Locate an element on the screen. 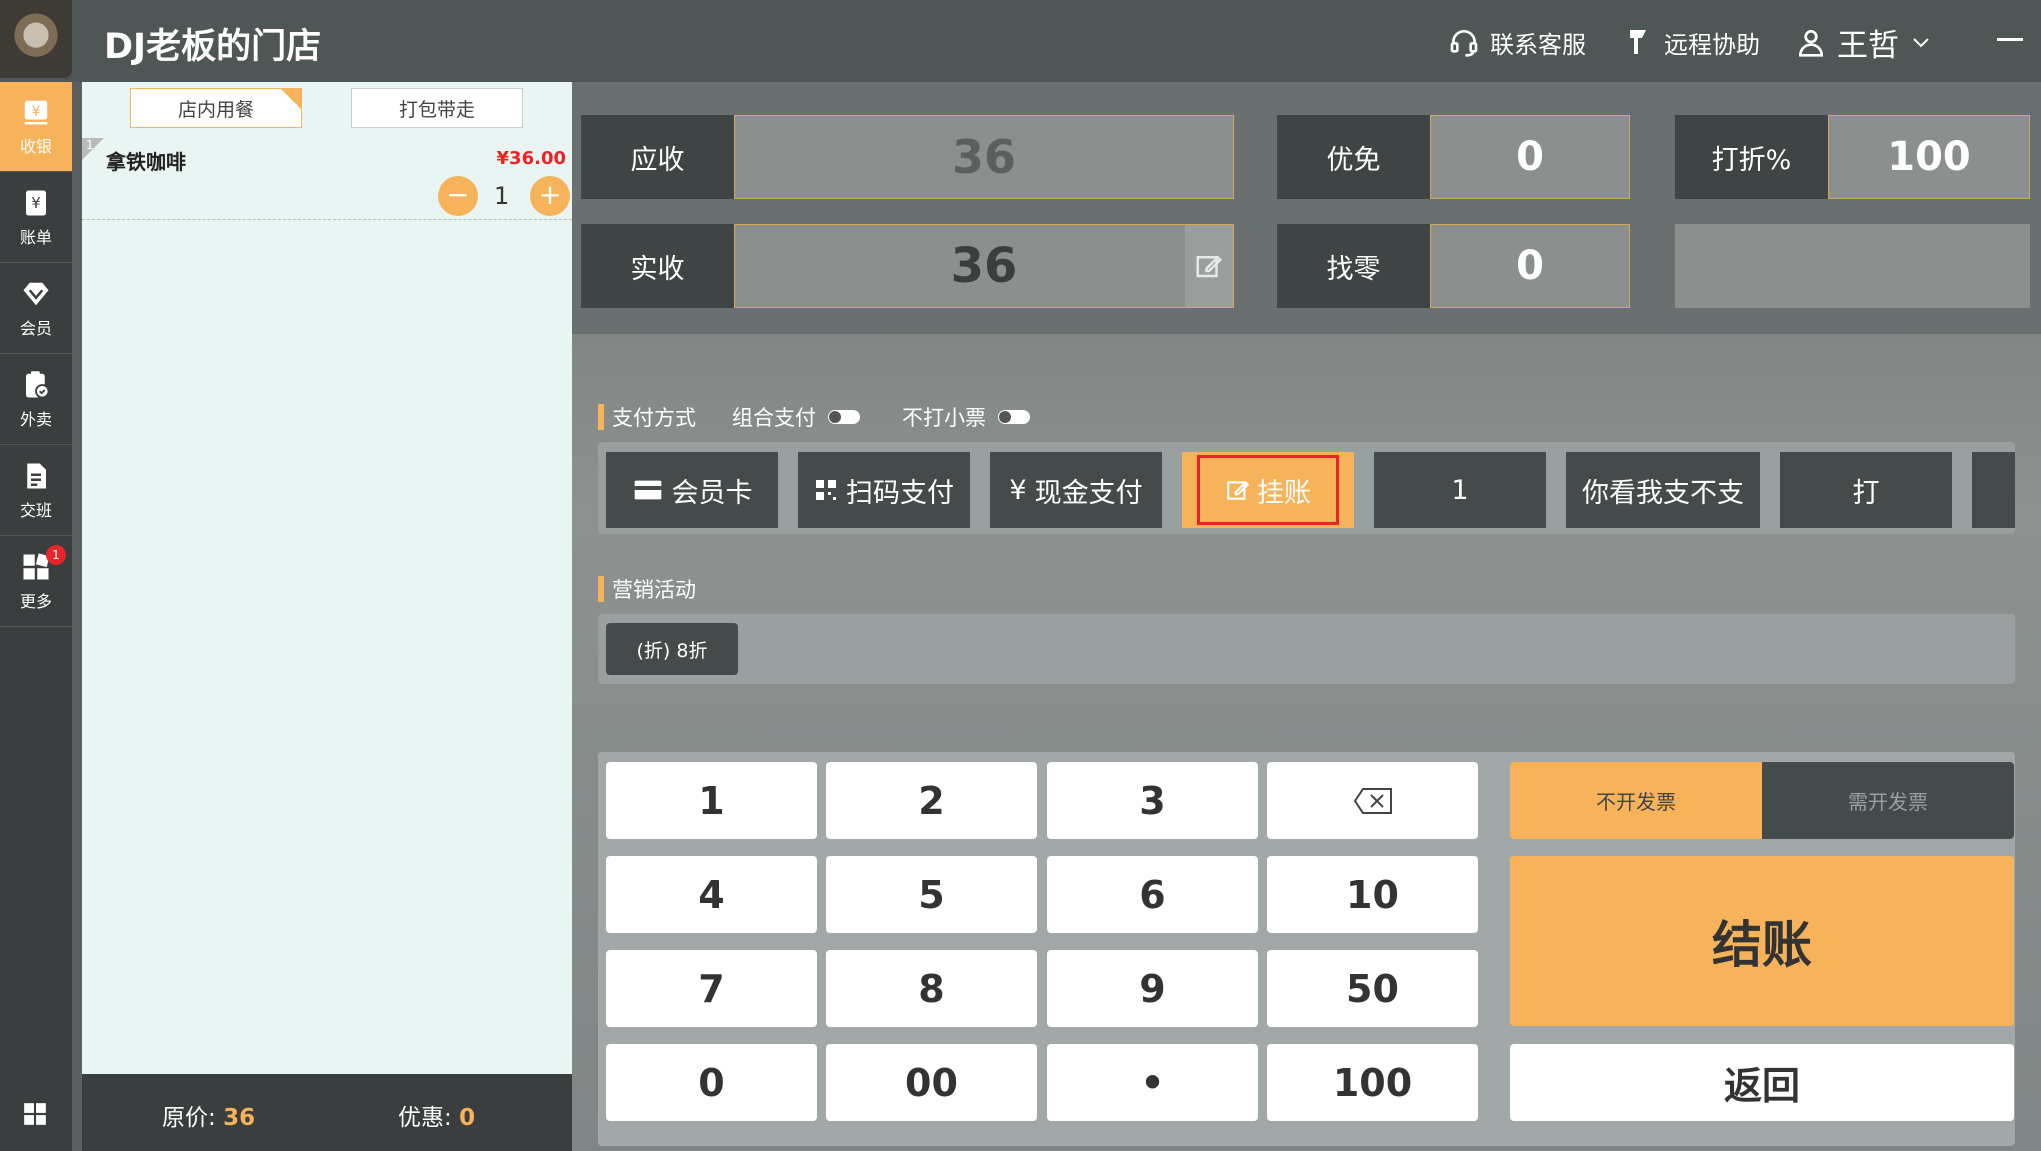  promotions-row: (折) 8折 is located at coordinates (1306, 649).